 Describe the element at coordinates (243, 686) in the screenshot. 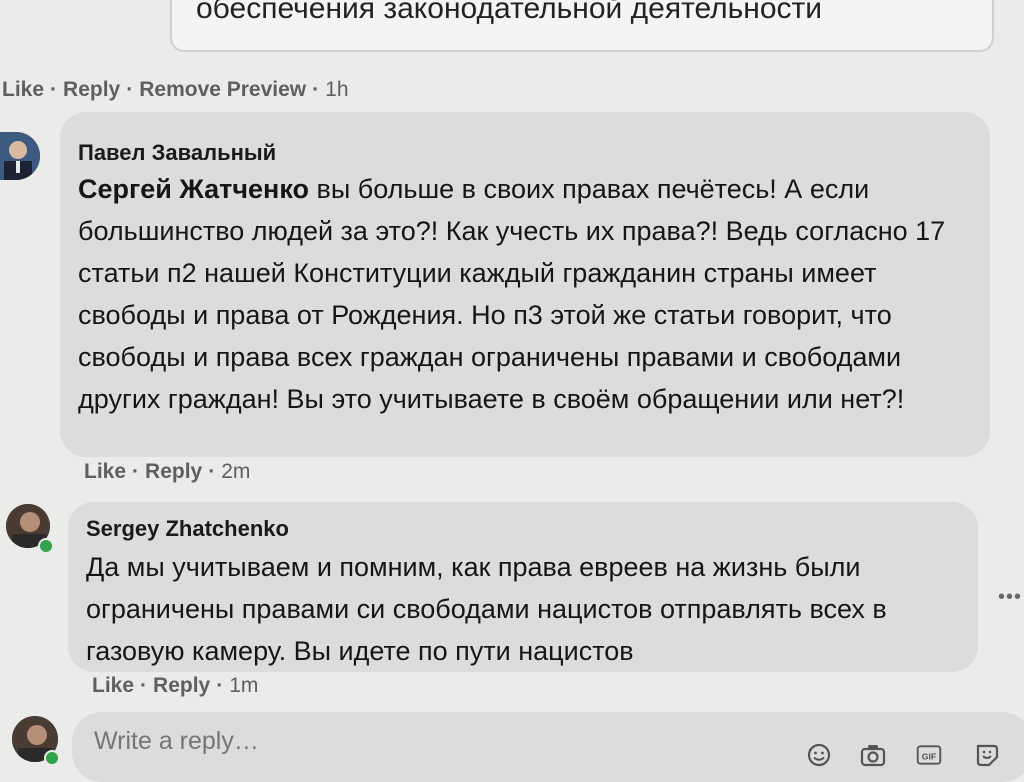

I see `timestamp: 1m` at that location.